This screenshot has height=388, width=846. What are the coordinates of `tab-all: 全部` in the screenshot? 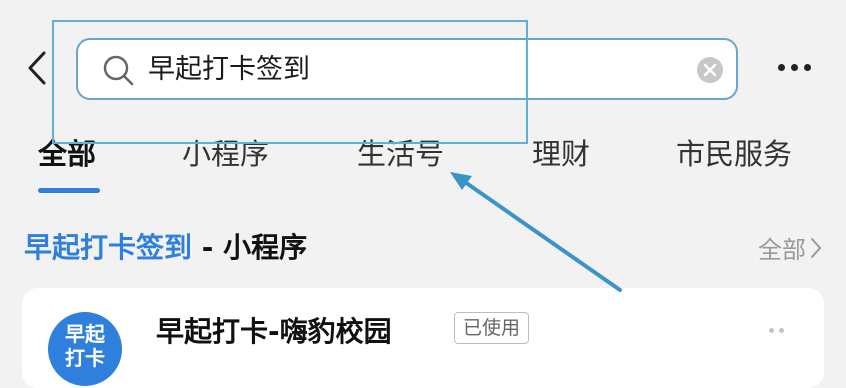 It's located at (67, 154).